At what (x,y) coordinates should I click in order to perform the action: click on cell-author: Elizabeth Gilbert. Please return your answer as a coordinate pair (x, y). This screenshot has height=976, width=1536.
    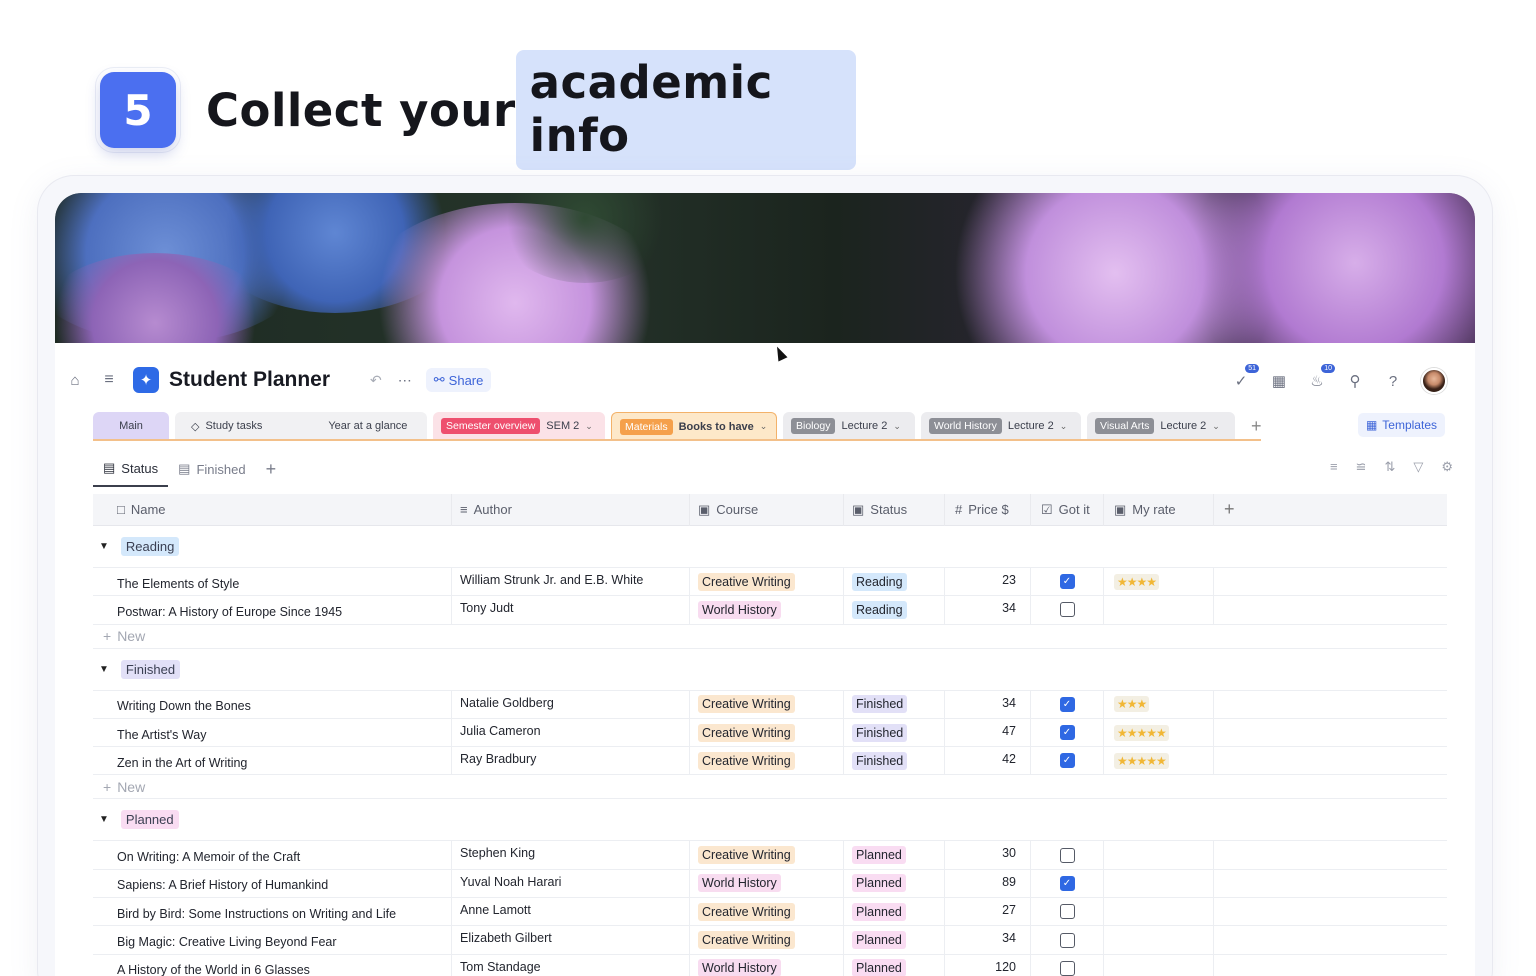
    Looking at the image, I should click on (571, 940).